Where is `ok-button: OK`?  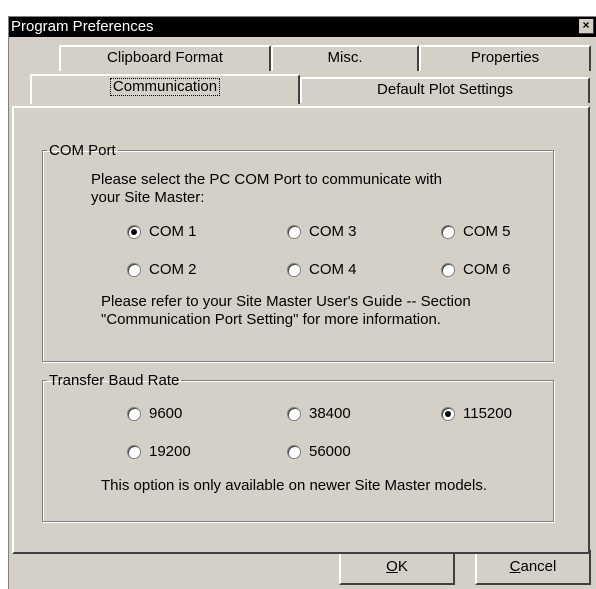
ok-button: OK is located at coordinates (397, 567).